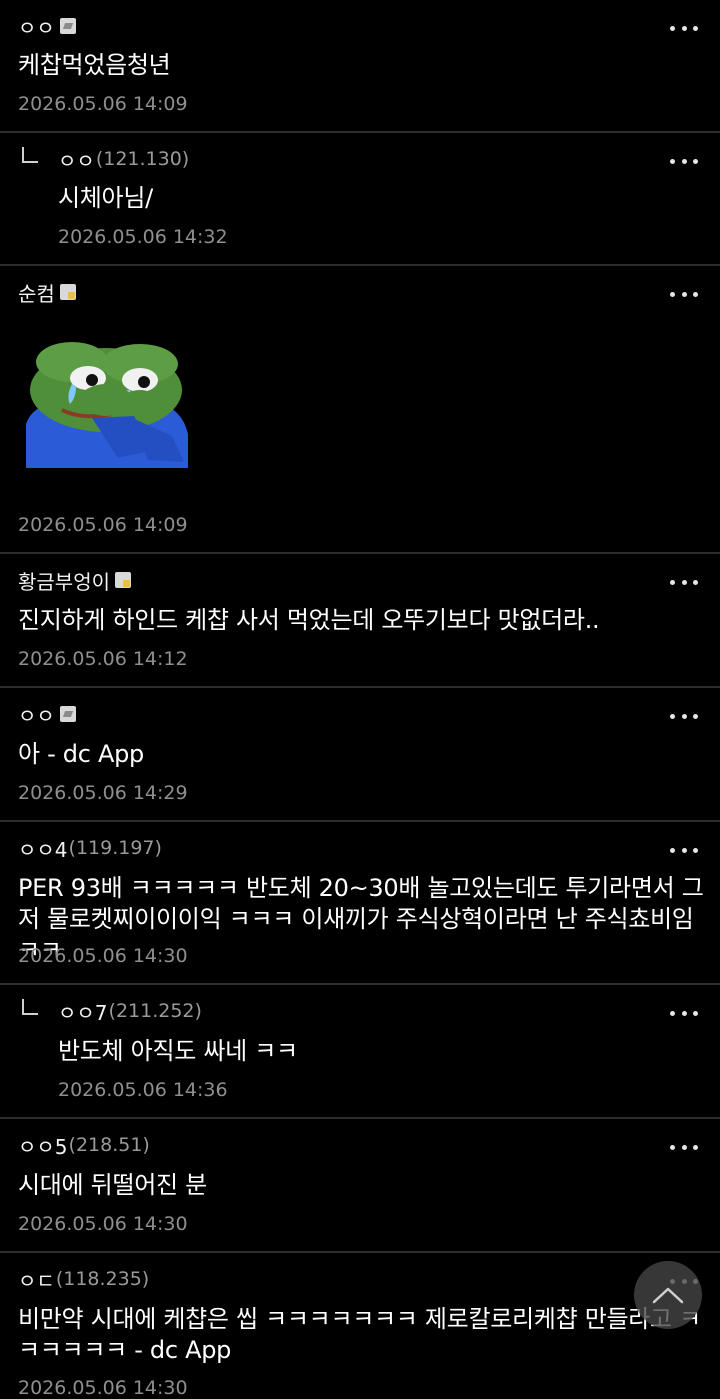  Describe the element at coordinates (83, 1011) in the screenshot. I see `comment-nickname: ㅇㅇ7` at that location.